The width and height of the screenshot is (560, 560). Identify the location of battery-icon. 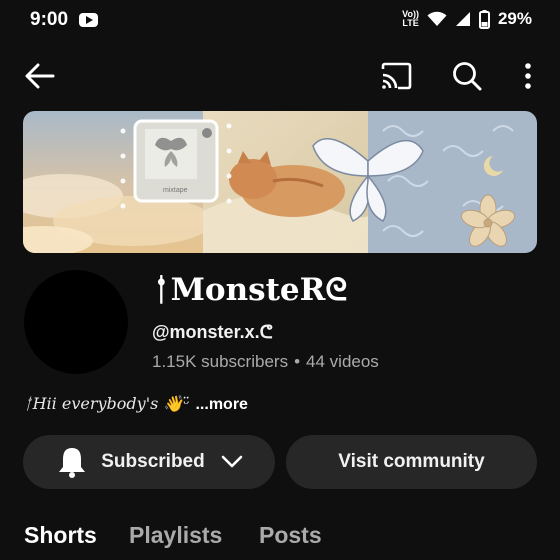
(484, 19).